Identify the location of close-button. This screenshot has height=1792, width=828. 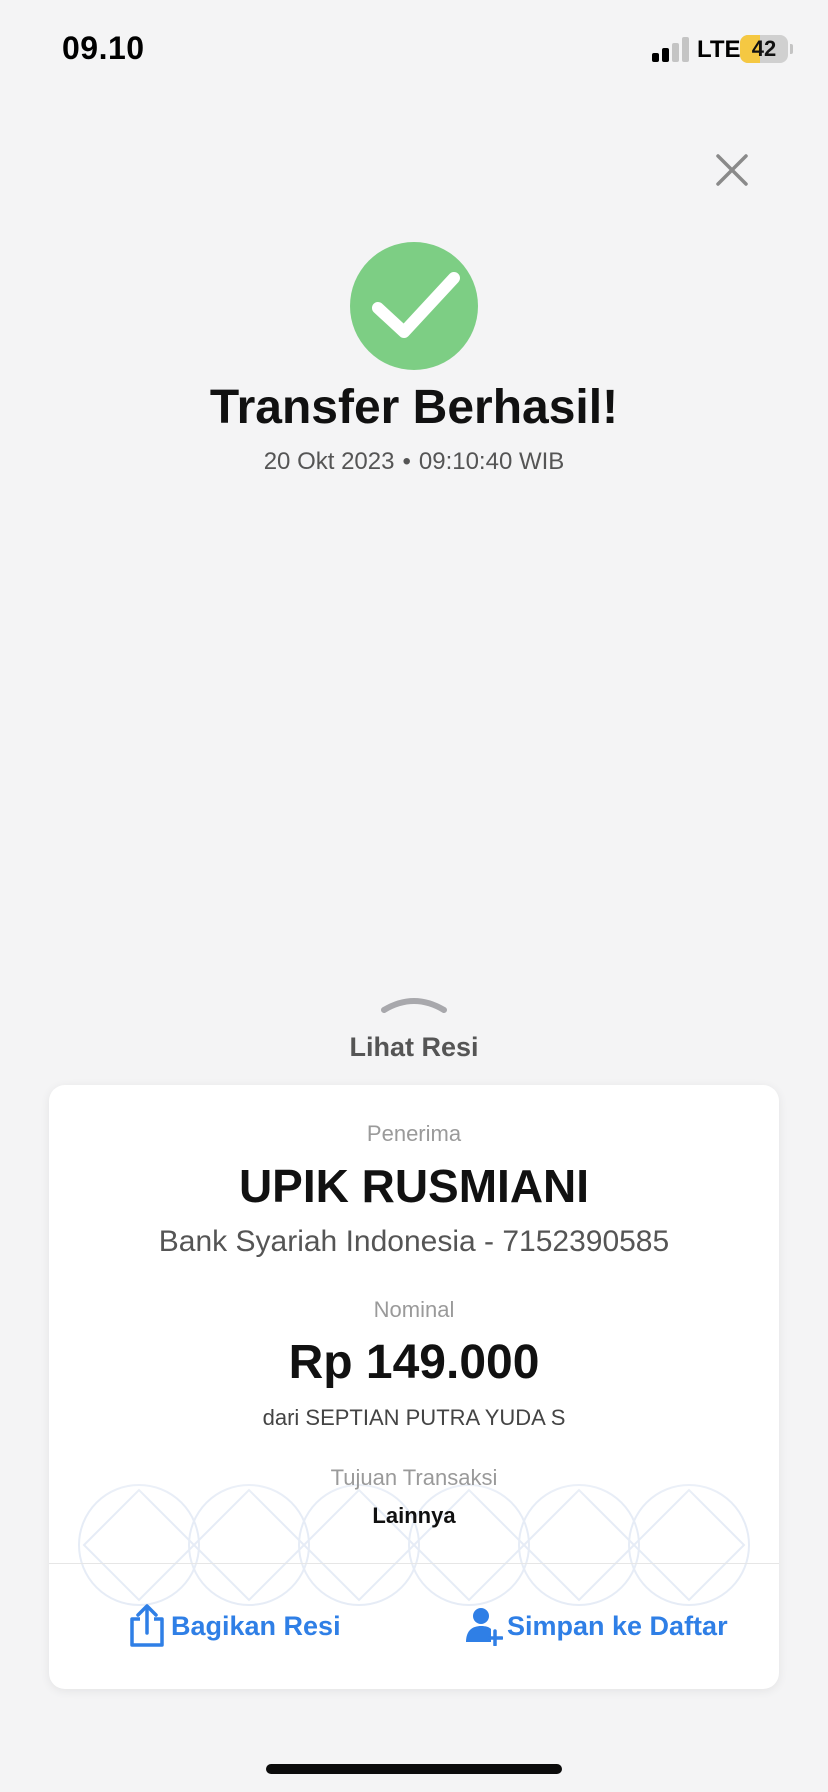
(732, 170).